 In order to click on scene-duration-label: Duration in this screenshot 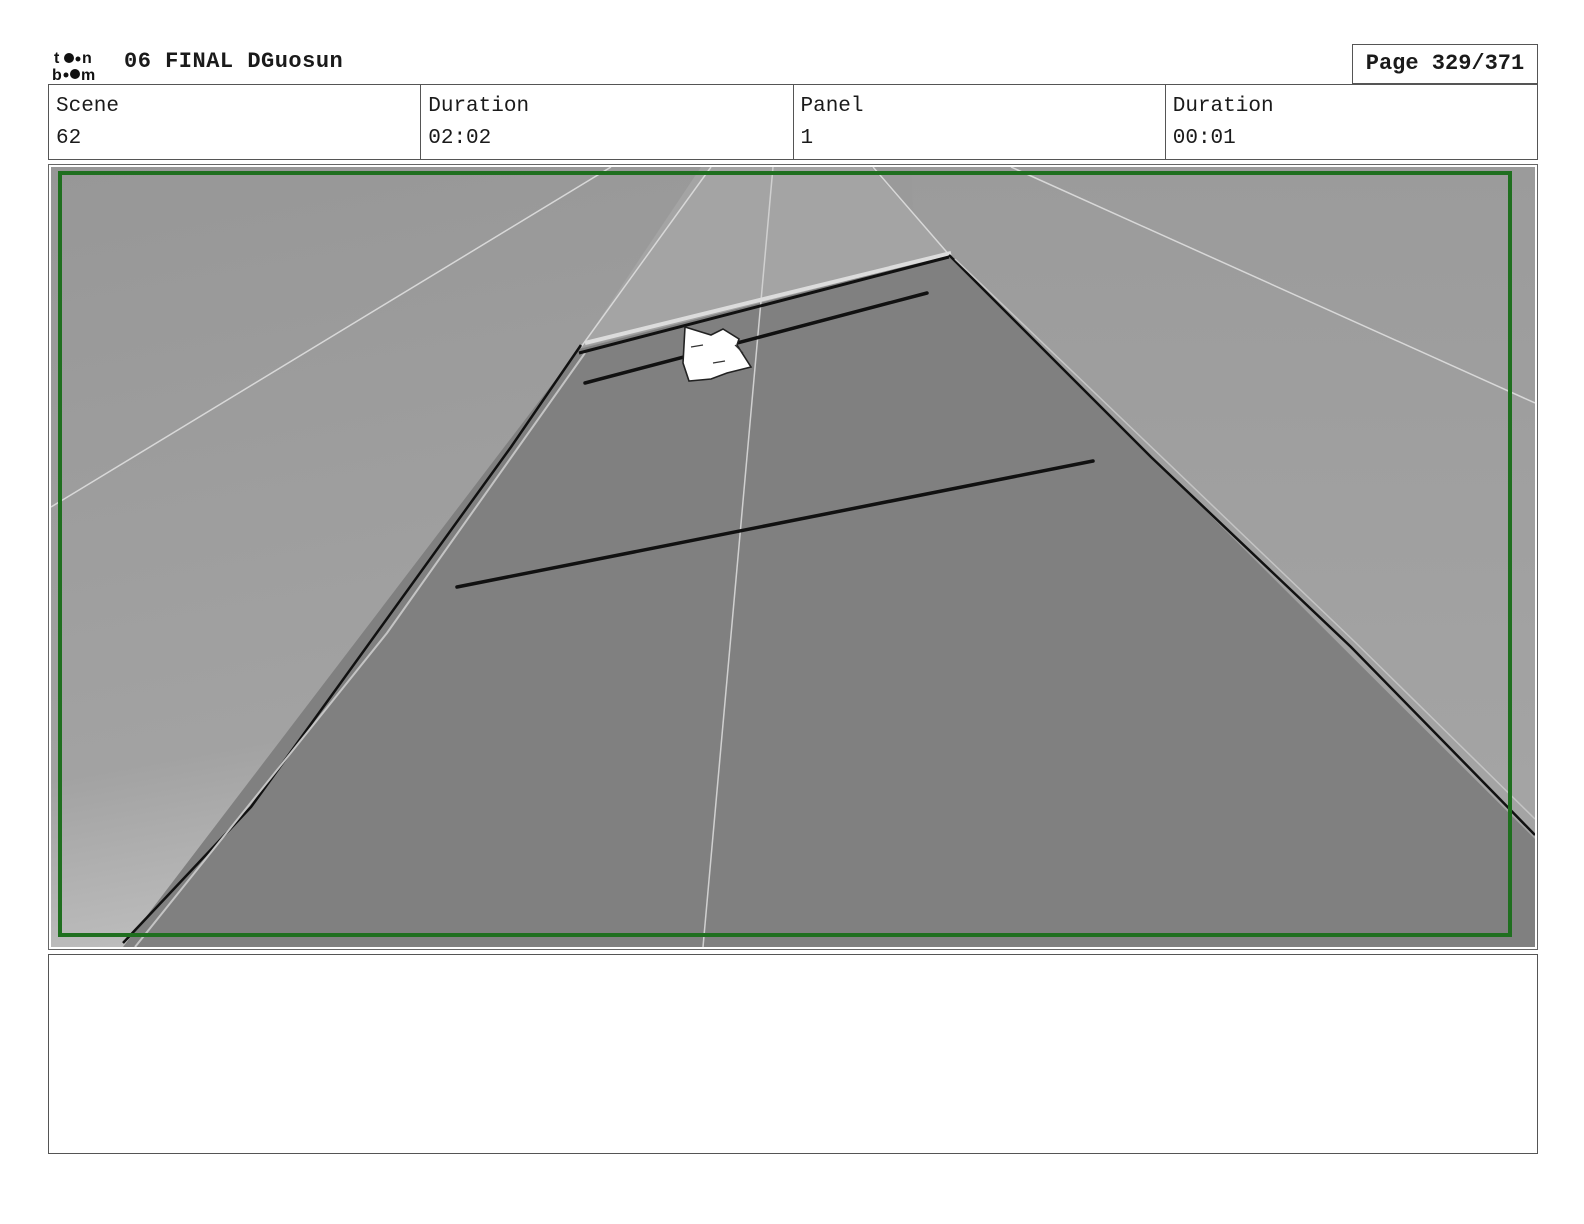, I will do `click(479, 106)`.